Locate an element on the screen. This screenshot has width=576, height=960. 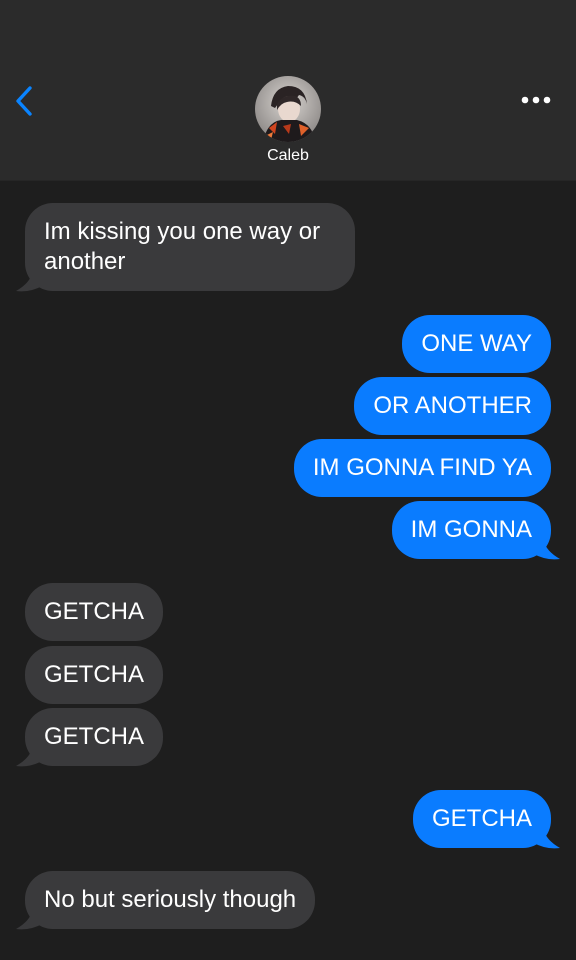
more-options-button is located at coordinates (536, 100).